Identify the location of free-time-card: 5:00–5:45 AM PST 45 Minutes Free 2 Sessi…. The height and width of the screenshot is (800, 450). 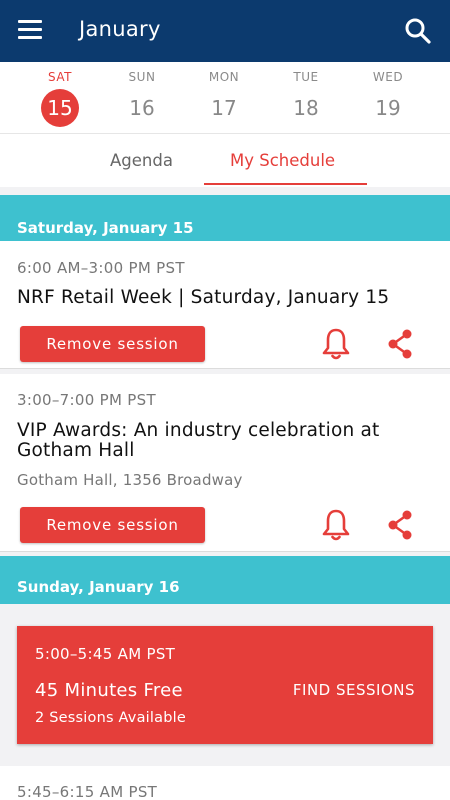
(225, 685).